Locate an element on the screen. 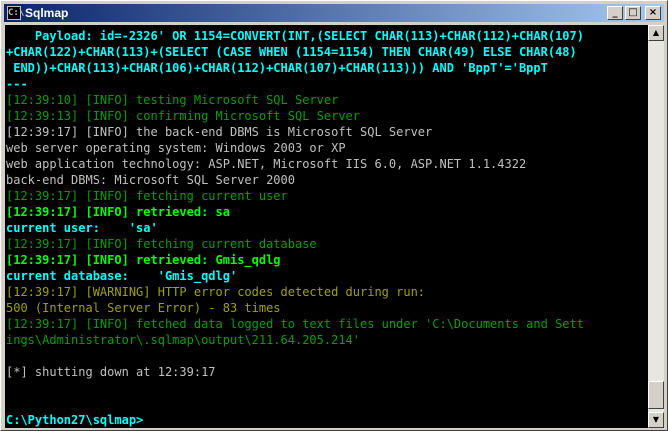  console-line: --- is located at coordinates (17, 84).